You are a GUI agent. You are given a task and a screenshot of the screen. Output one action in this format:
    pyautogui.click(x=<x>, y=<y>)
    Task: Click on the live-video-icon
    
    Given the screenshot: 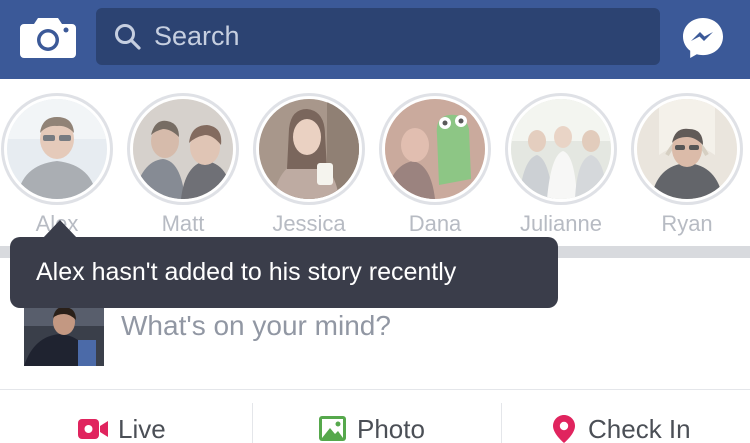 What is the action you would take?
    pyautogui.click(x=93, y=429)
    